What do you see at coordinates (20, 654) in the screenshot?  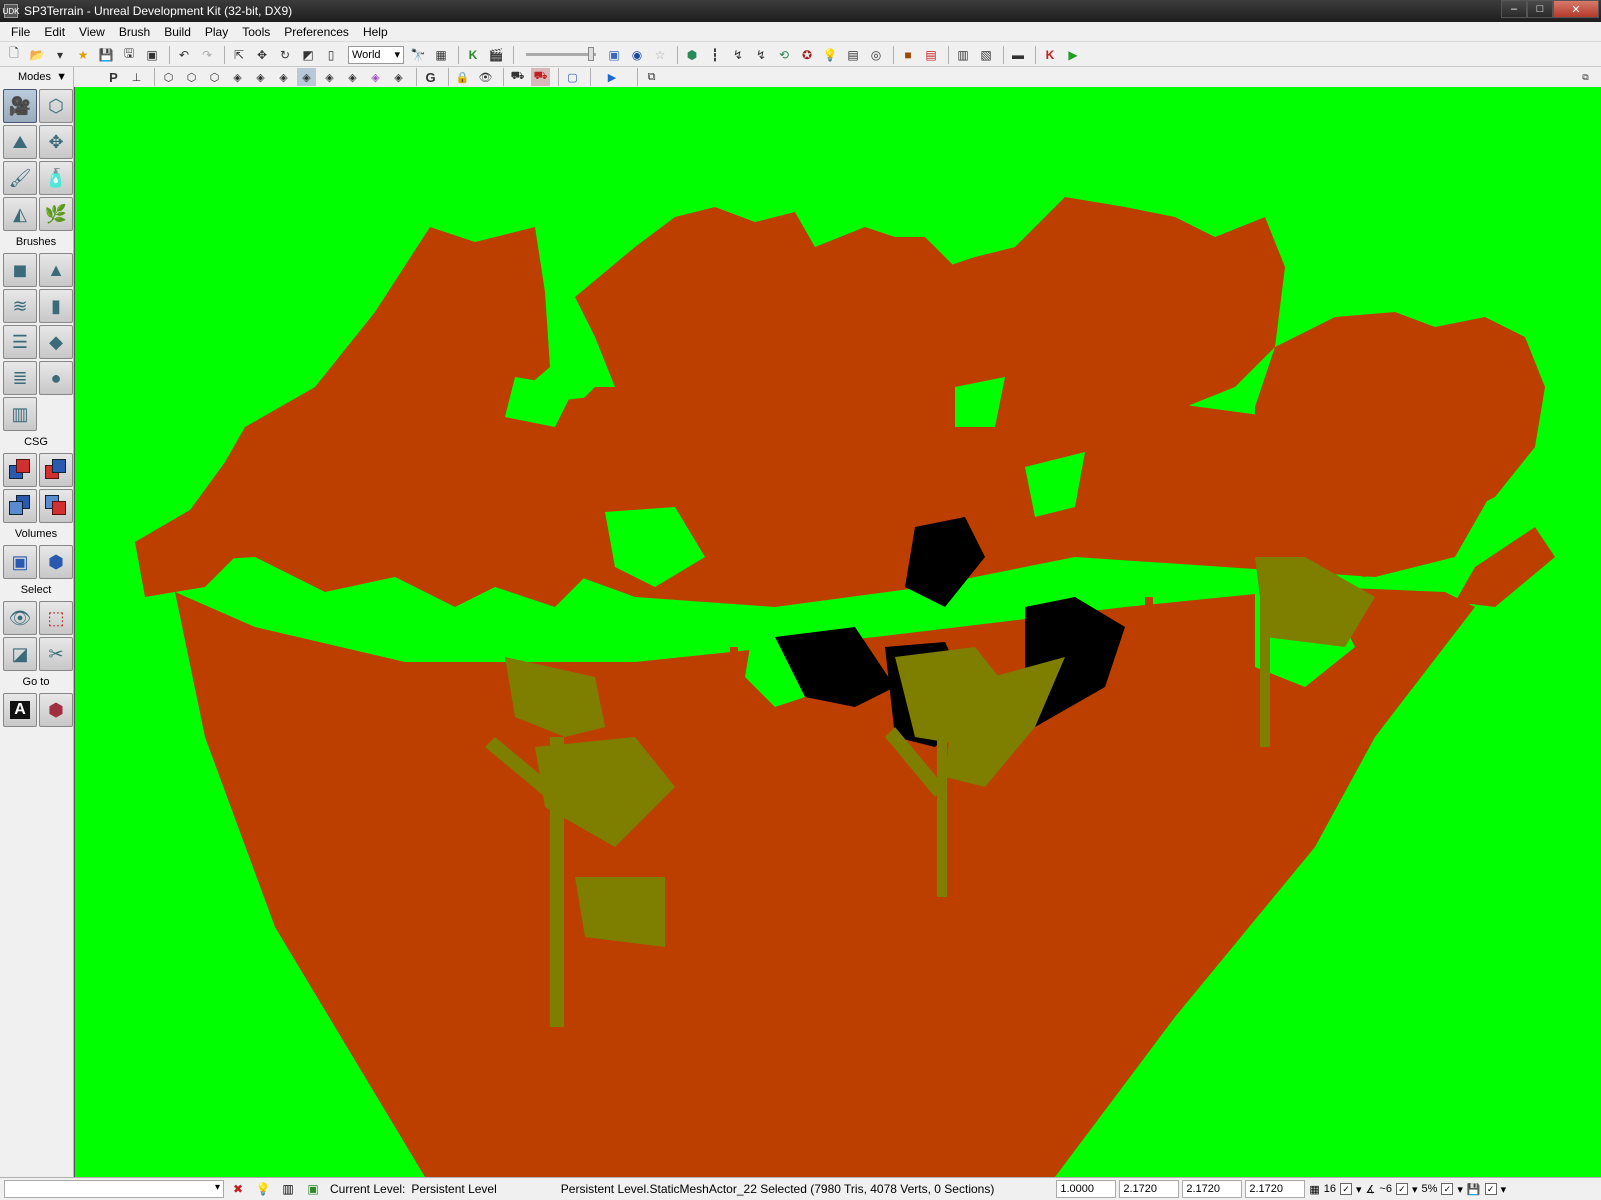 I see `select-invert-button: ◪` at bounding box center [20, 654].